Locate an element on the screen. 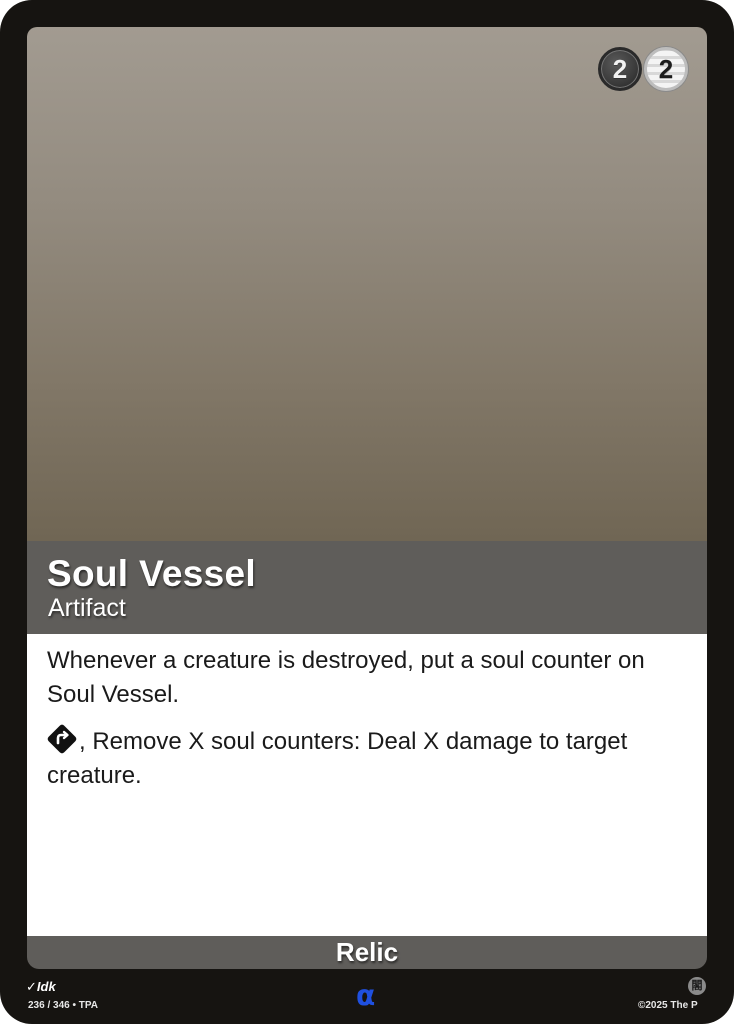 This screenshot has height=1024, width=734. cost-pip-generic: 2 is located at coordinates (620, 69).